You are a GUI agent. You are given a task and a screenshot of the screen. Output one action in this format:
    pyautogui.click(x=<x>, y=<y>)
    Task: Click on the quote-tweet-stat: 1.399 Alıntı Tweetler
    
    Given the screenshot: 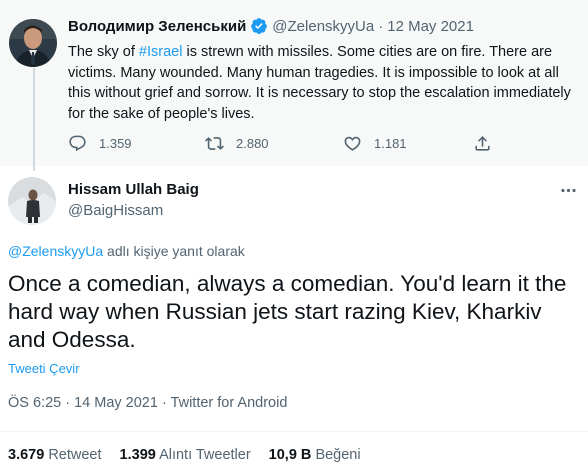 What is the action you would take?
    pyautogui.click(x=185, y=455)
    